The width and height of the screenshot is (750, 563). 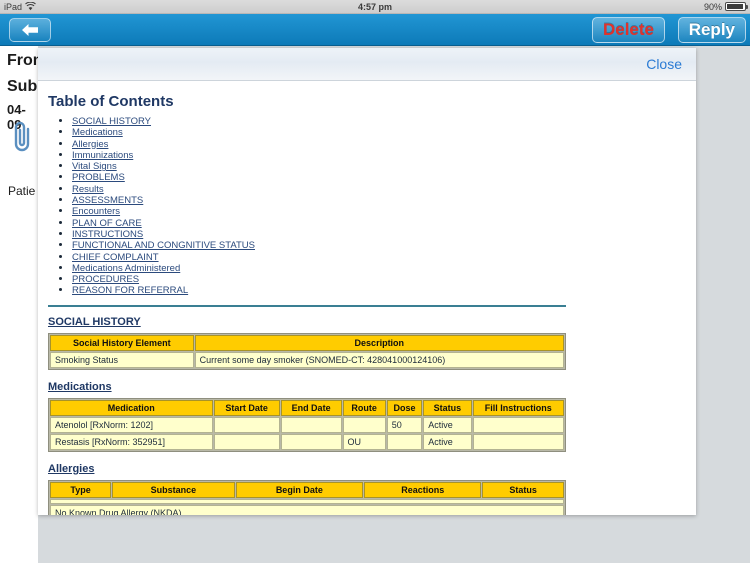 I want to click on column-header: Begin Date, so click(x=299, y=489).